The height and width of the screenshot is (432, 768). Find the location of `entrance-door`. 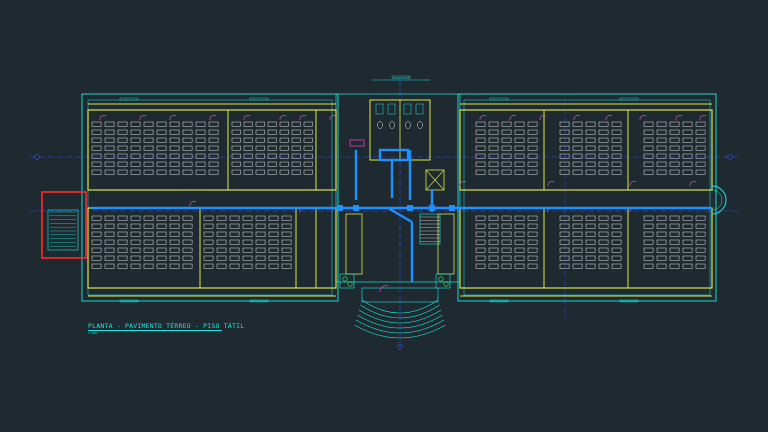

entrance-door is located at coordinates (384, 289).